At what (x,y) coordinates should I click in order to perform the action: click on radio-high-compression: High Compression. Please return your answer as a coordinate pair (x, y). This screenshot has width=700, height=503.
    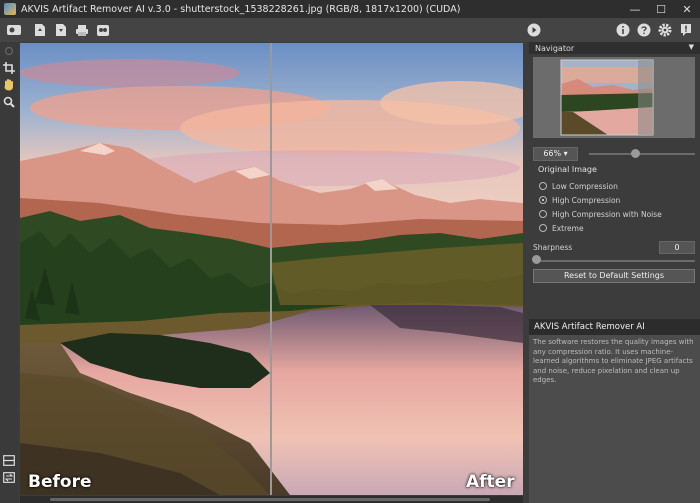
    Looking at the image, I should click on (579, 200).